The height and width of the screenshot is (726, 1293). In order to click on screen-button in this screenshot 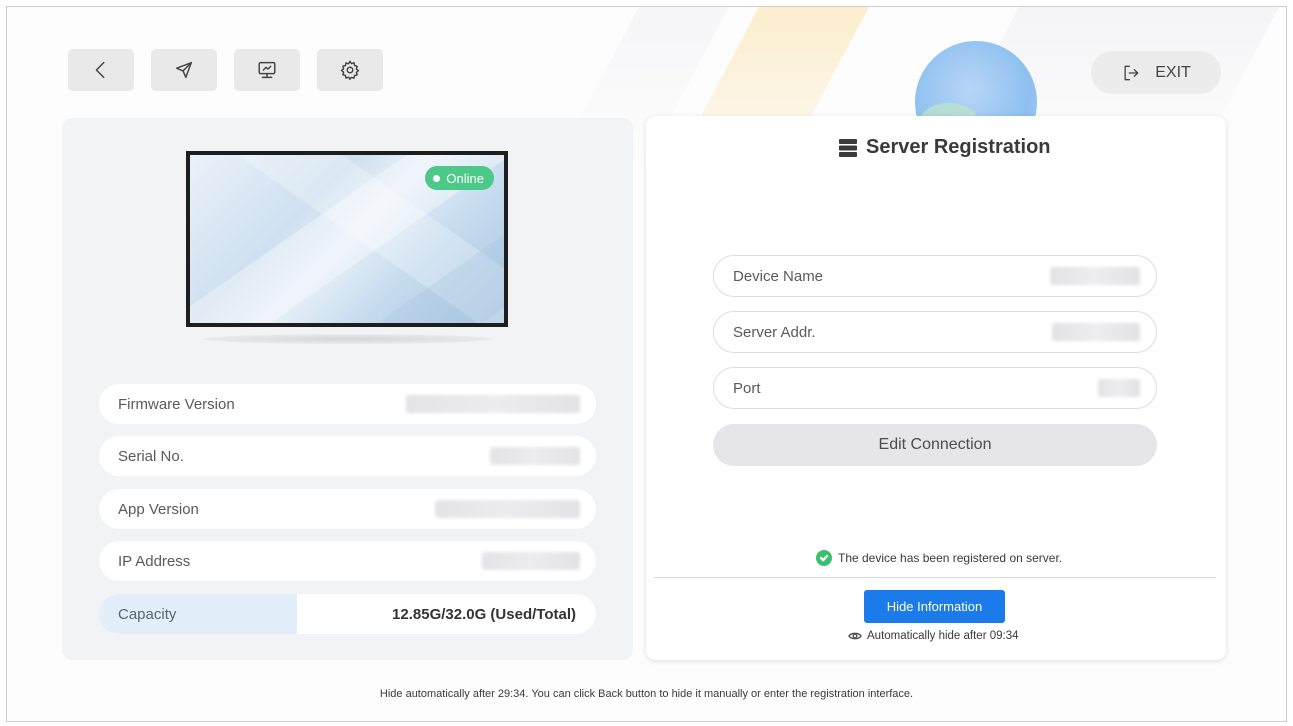, I will do `click(267, 70)`.